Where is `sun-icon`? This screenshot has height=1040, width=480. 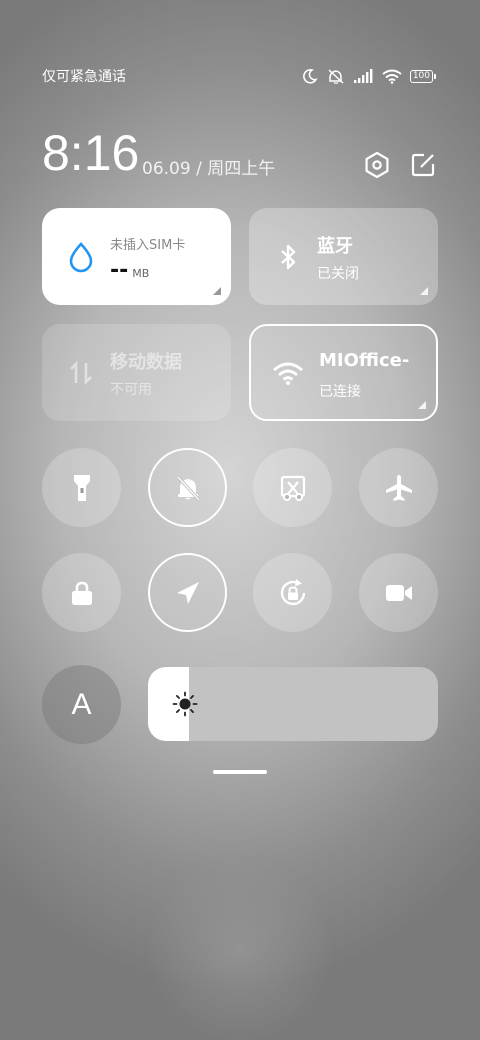 sun-icon is located at coordinates (185, 704).